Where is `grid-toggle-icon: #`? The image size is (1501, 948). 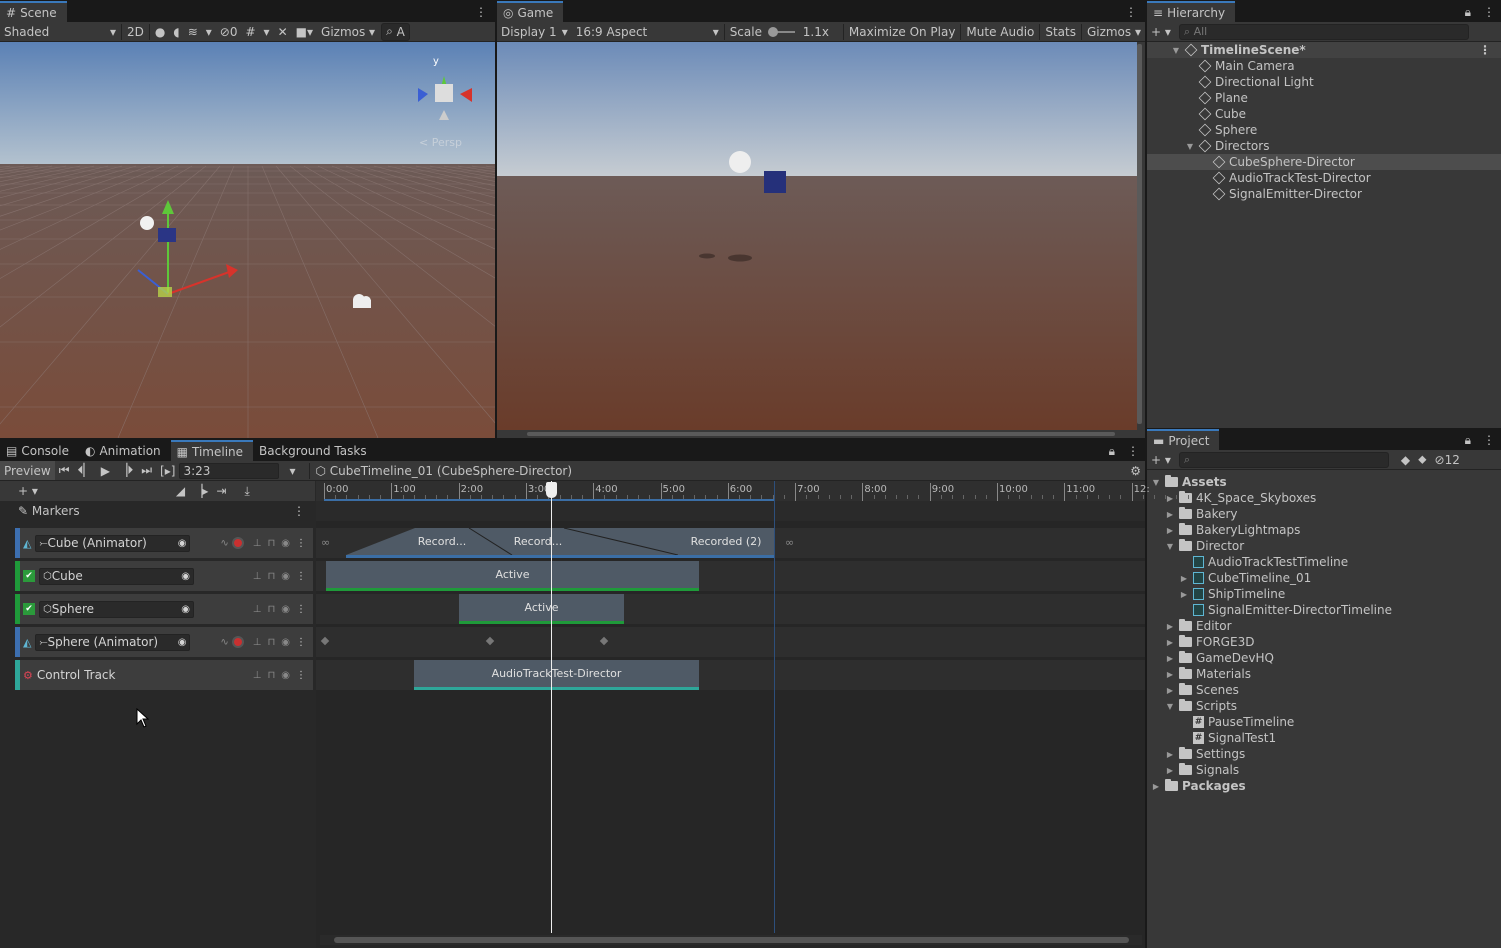
grid-toggle-icon: # is located at coordinates (250, 32).